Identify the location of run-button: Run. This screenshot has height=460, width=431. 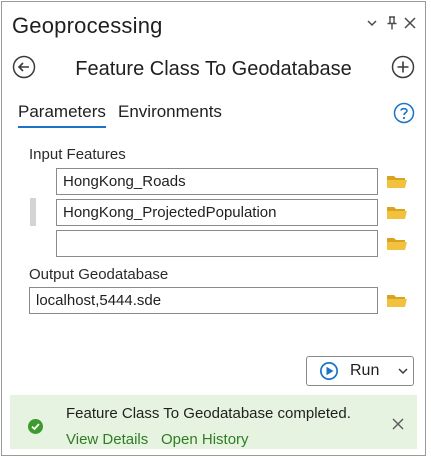
(360, 371).